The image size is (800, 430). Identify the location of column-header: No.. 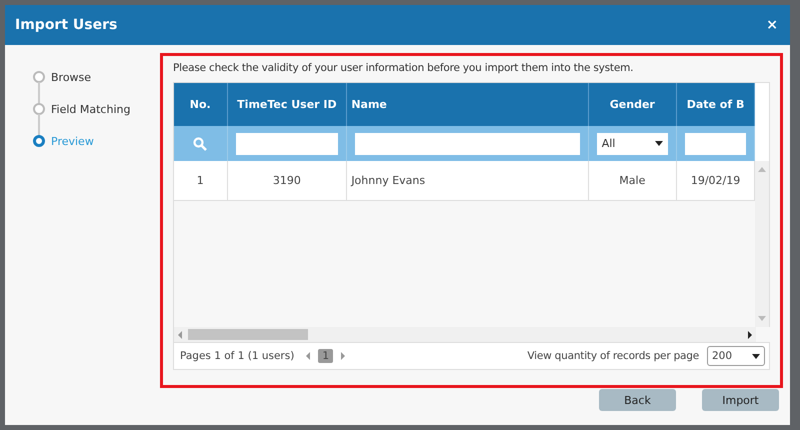
(201, 104).